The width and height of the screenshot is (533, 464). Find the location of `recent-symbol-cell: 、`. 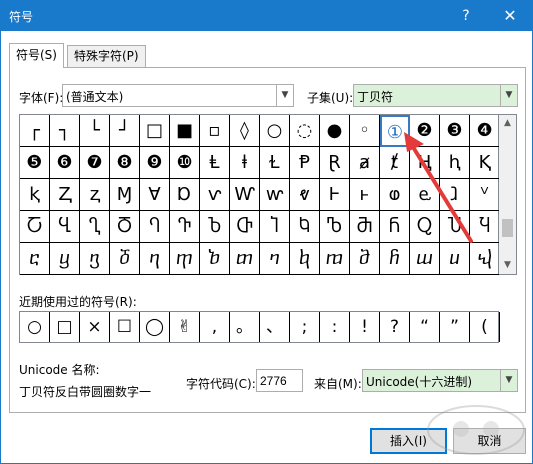

recent-symbol-cell: 、 is located at coordinates (275, 327).